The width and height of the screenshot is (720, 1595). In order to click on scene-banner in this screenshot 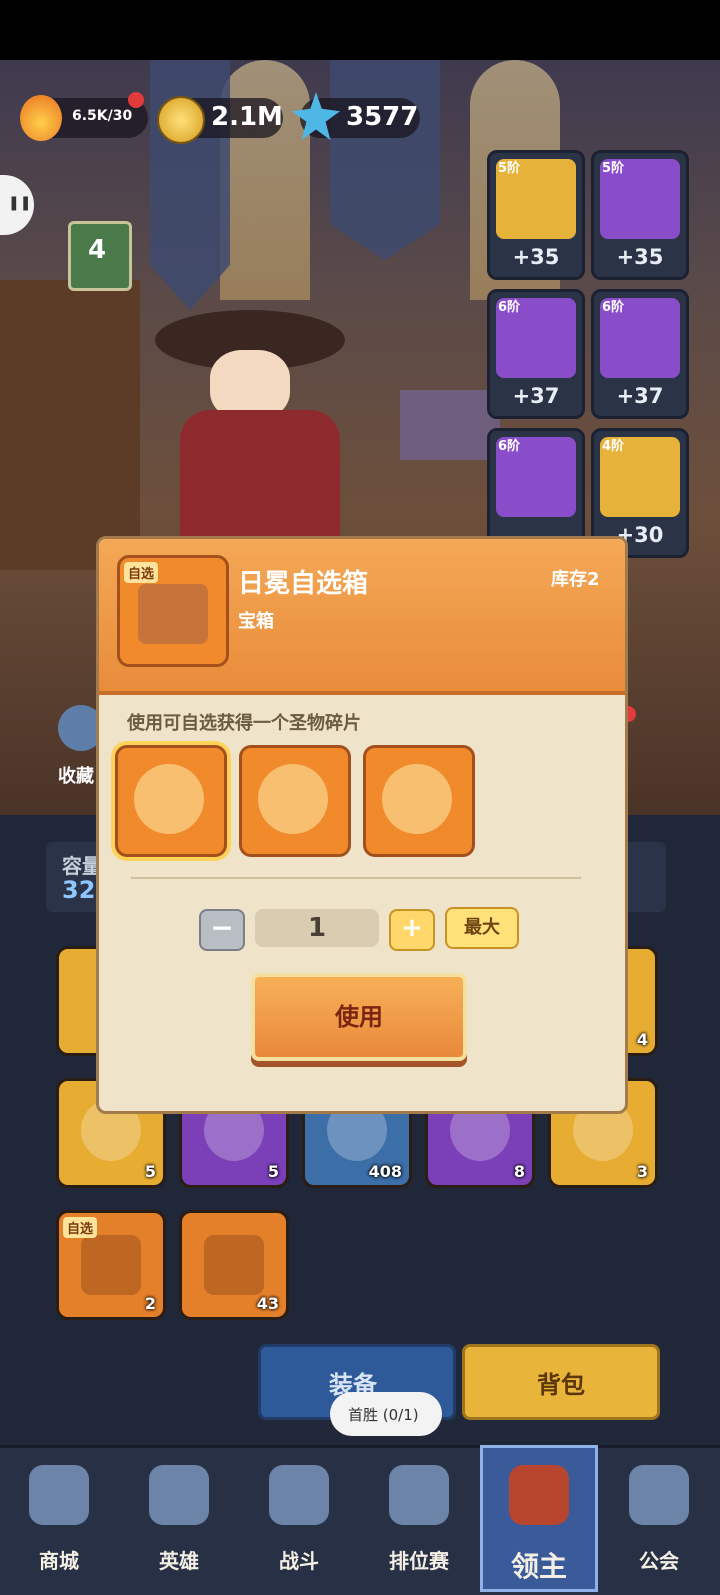, I will do `click(385, 160)`.